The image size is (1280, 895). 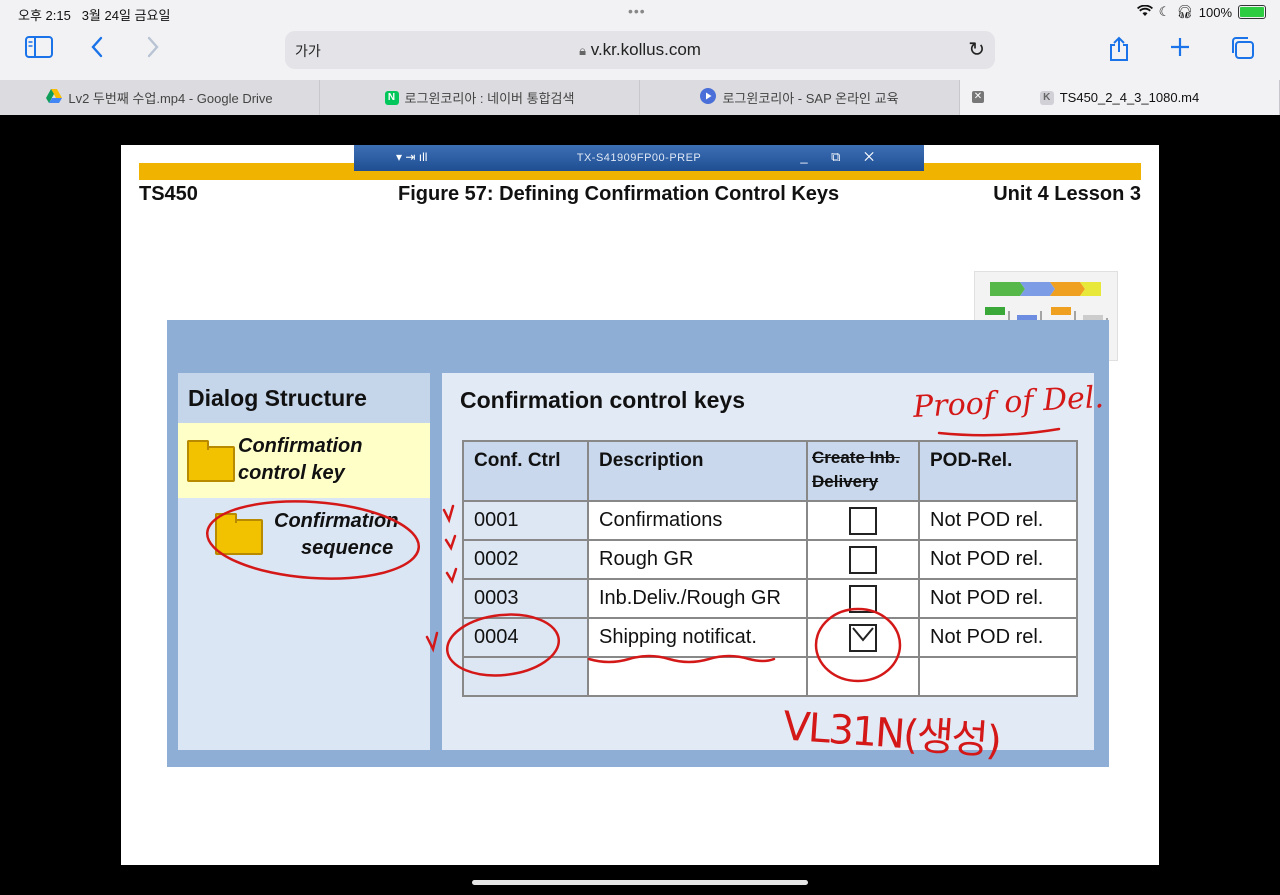 I want to click on tab-label: 로그윈코리아 - SAP 온라인 교육, so click(x=810, y=98).